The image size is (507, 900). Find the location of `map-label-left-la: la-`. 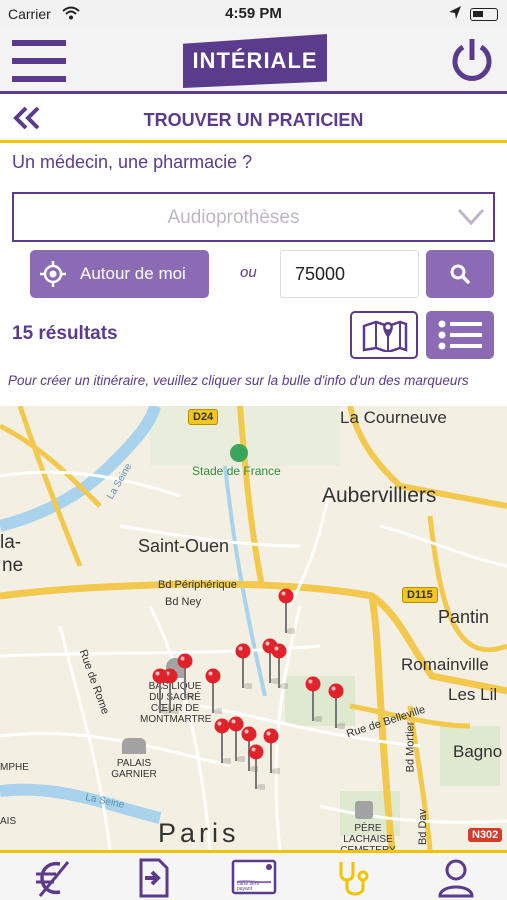

map-label-left-la: la- is located at coordinates (11, 542).